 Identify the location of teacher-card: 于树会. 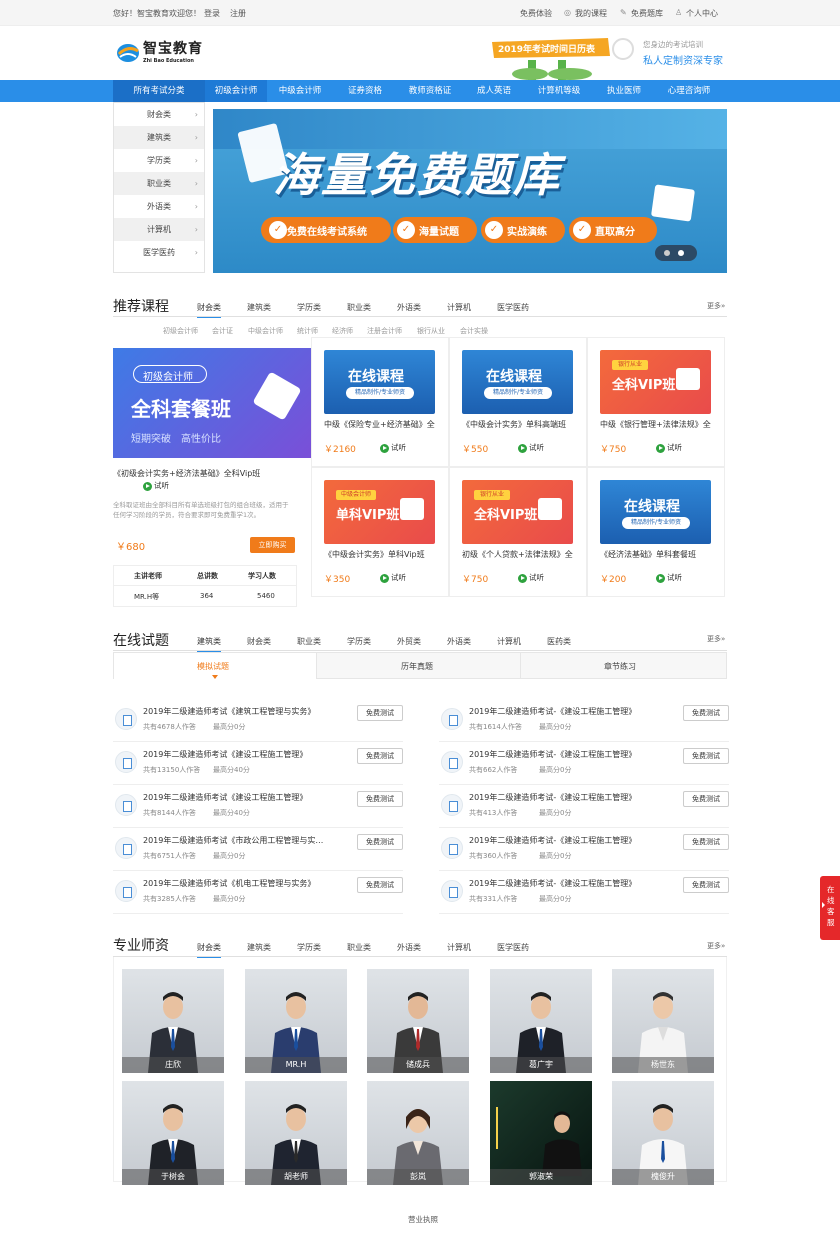
(173, 1133).